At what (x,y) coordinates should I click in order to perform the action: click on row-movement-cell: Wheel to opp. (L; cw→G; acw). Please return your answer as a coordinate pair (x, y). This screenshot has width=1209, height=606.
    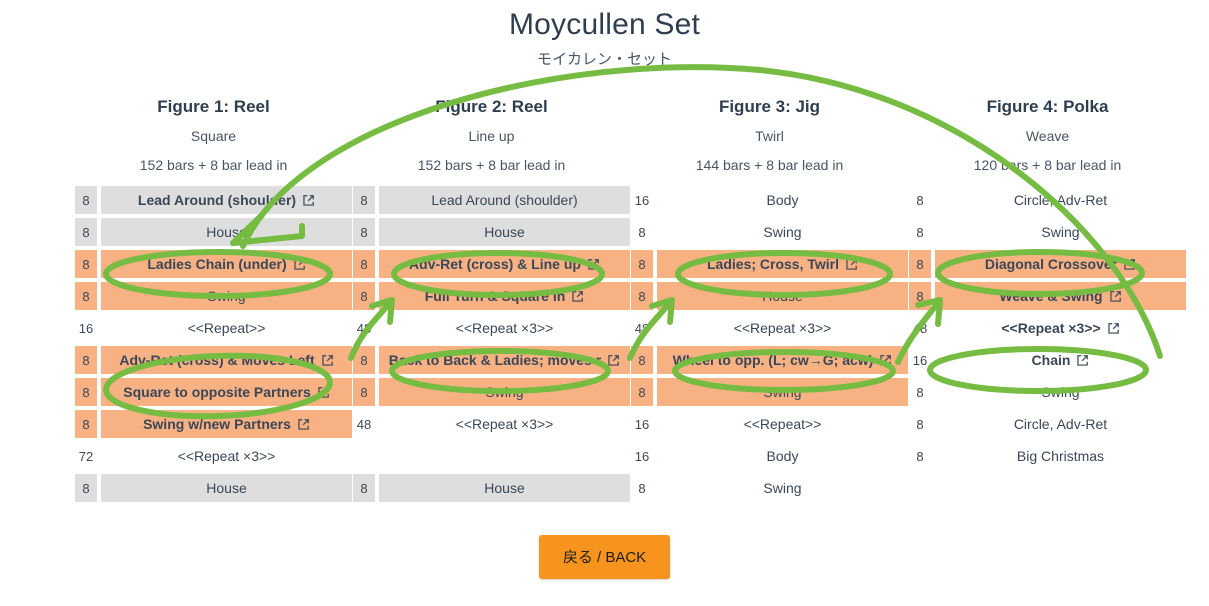
    Looking at the image, I should click on (782, 360).